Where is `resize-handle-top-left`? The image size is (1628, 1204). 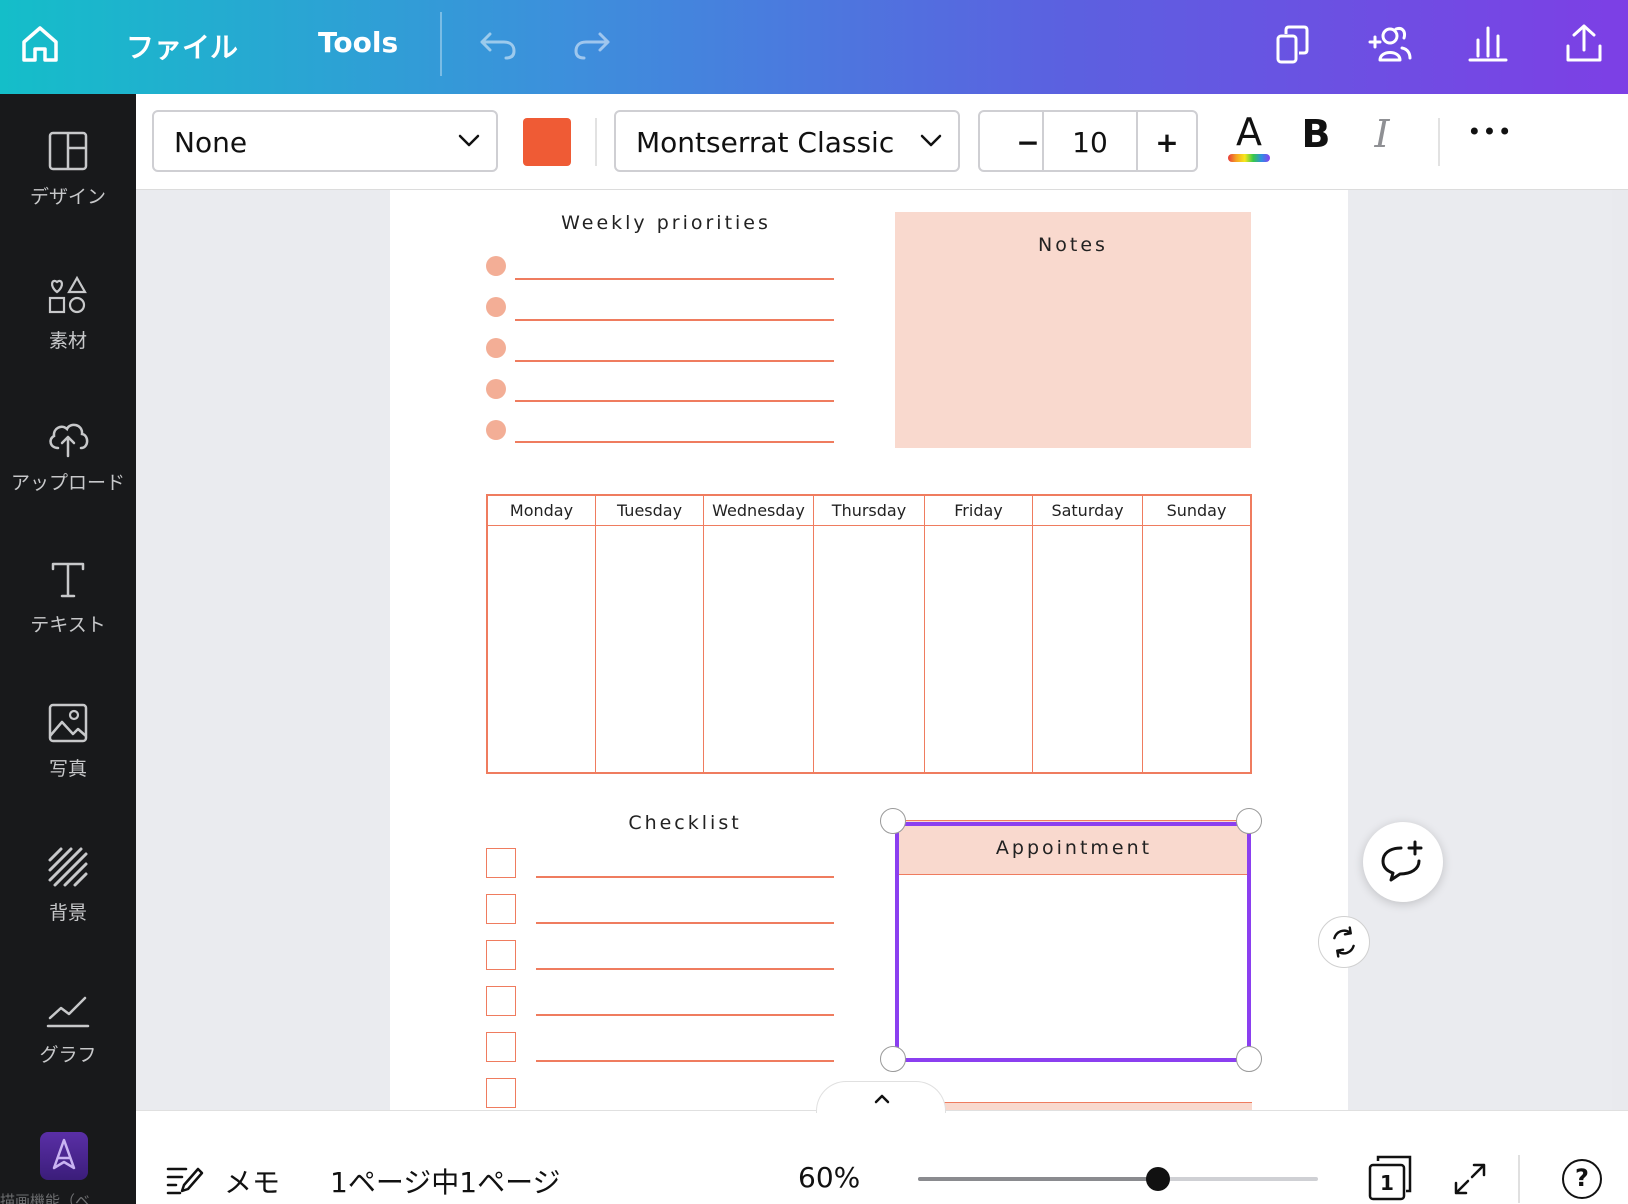
resize-handle-top-left is located at coordinates (893, 821).